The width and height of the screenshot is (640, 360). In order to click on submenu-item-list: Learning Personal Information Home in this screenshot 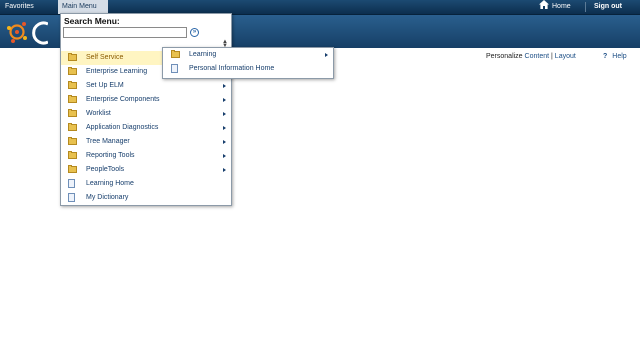, I will do `click(248, 62)`.